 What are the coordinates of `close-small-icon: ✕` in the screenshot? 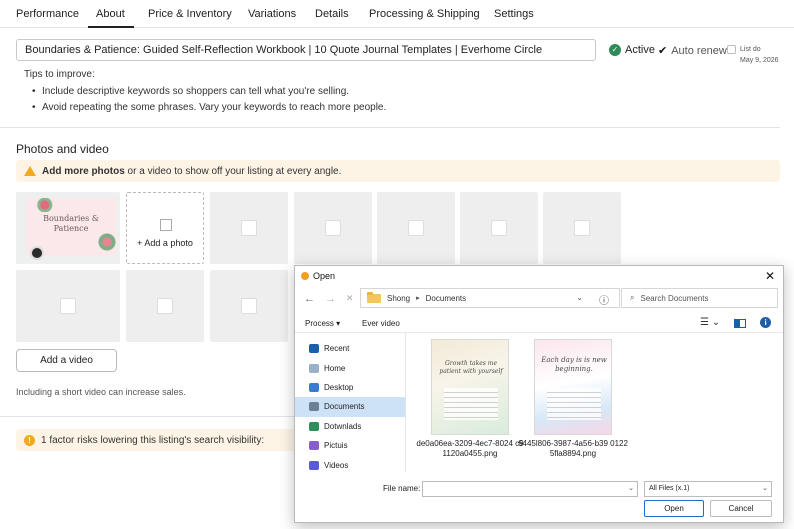 It's located at (350, 298).